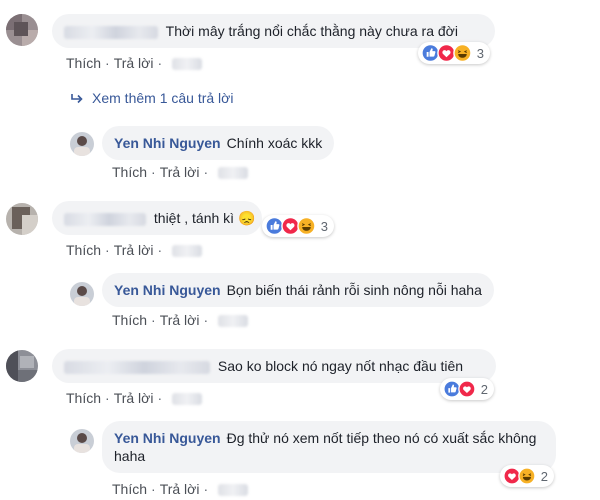  I want to click on reply-arrow-icon, so click(77, 99).